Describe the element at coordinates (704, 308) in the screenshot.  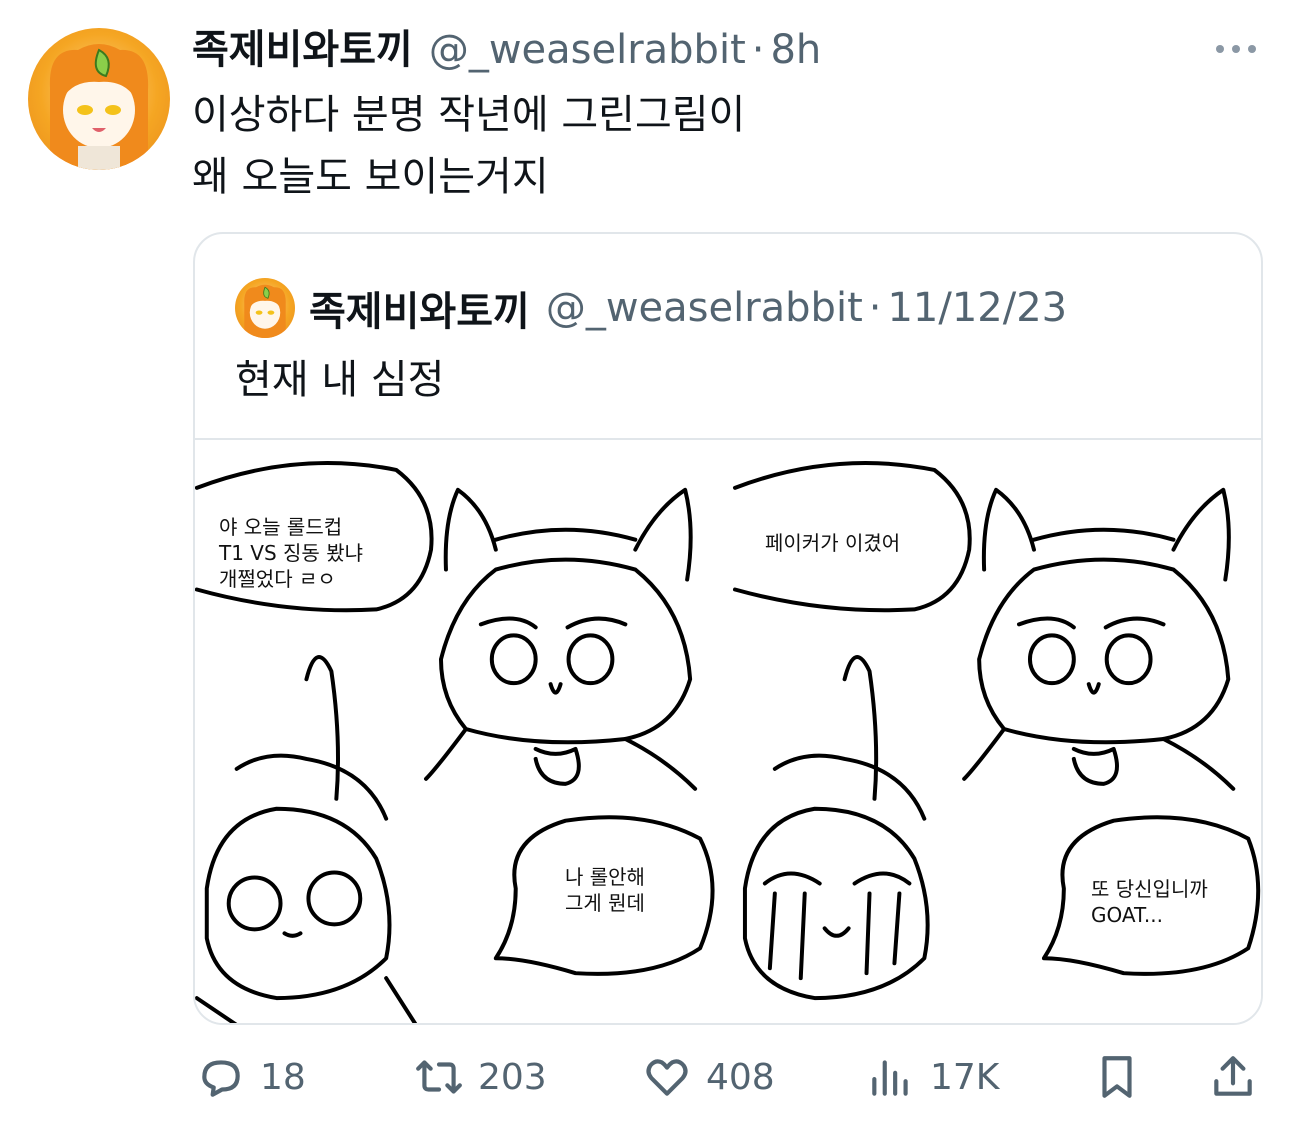
I see `quoted-handle: @_weaselrabbit` at that location.